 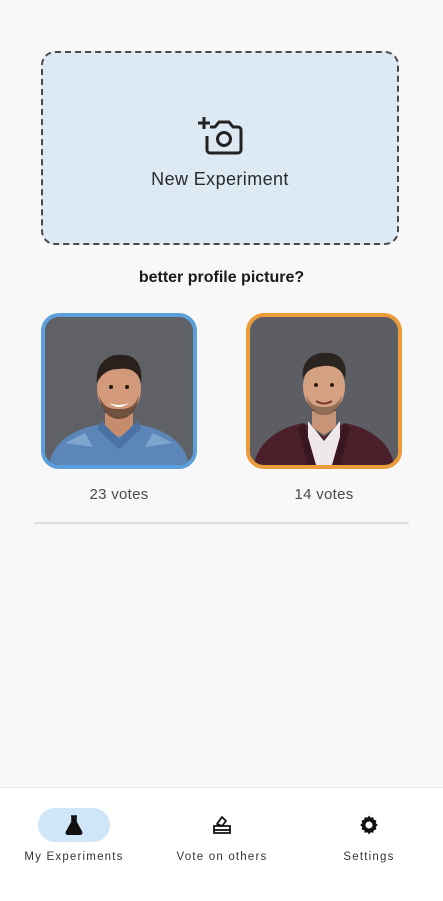 What do you see at coordinates (369, 857) in the screenshot?
I see `nav-label-settings: Settings` at bounding box center [369, 857].